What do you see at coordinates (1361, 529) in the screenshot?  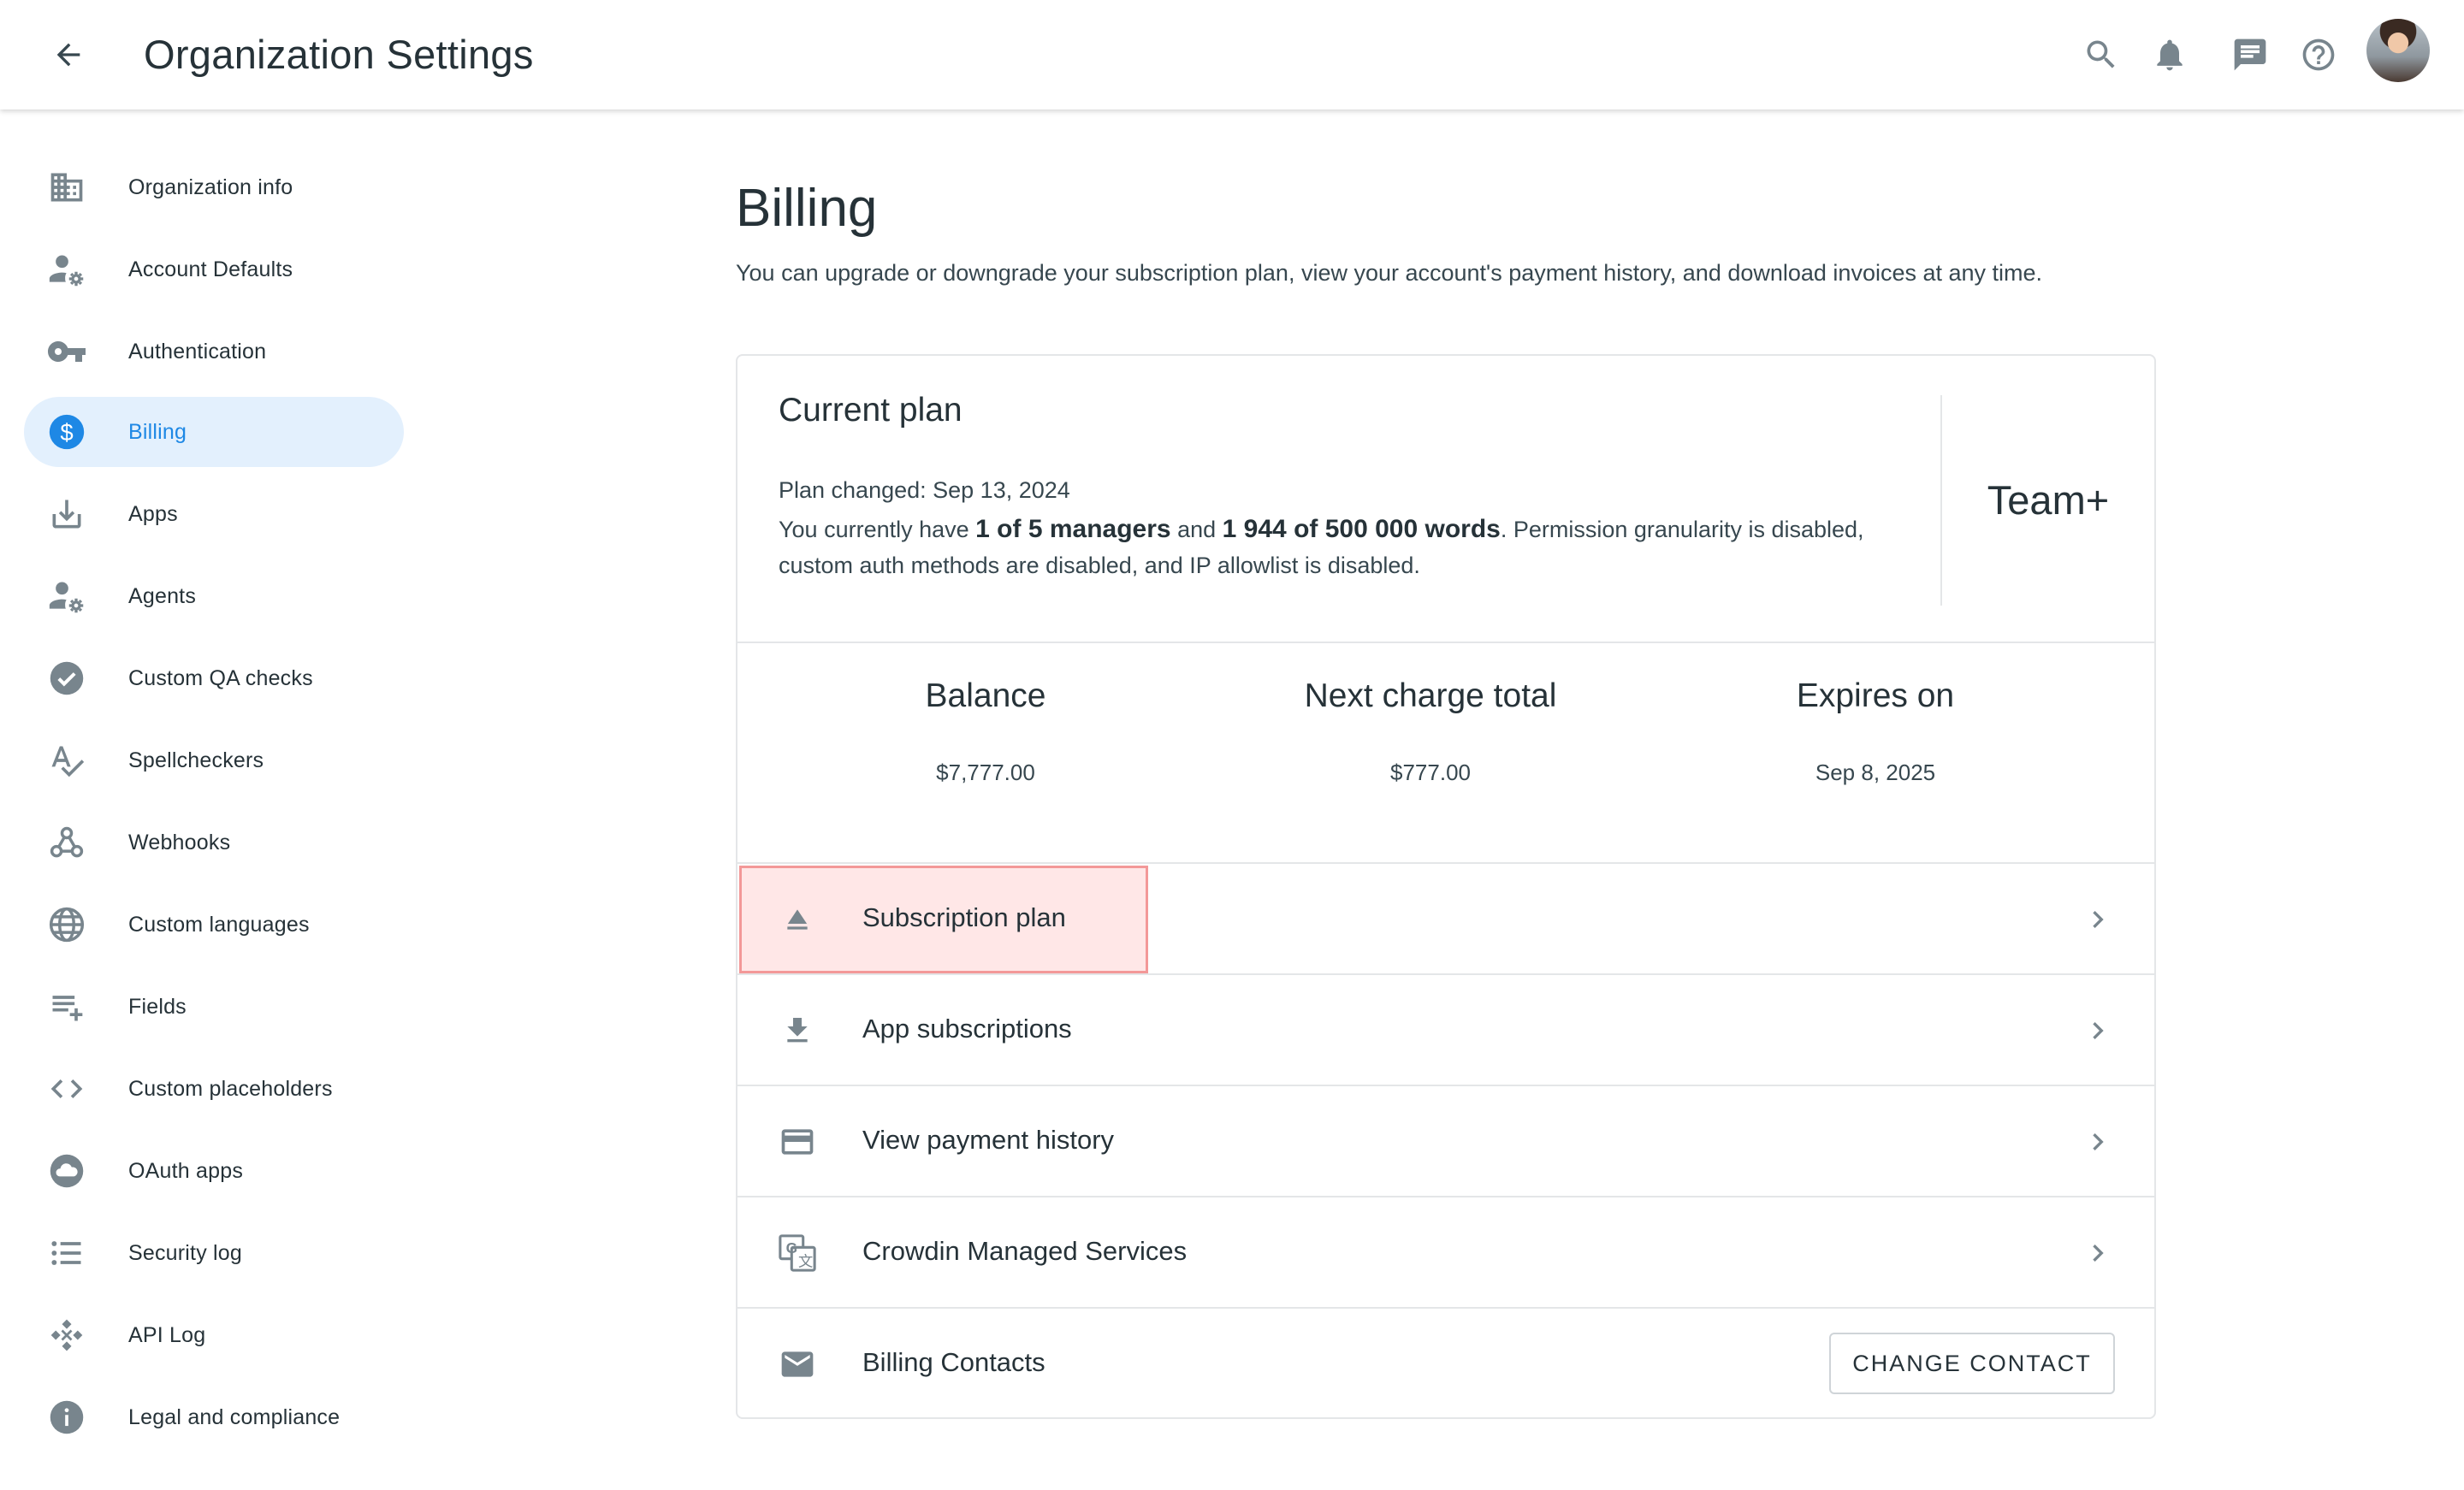 I see `words-count: 1 944 of 500 000 words` at bounding box center [1361, 529].